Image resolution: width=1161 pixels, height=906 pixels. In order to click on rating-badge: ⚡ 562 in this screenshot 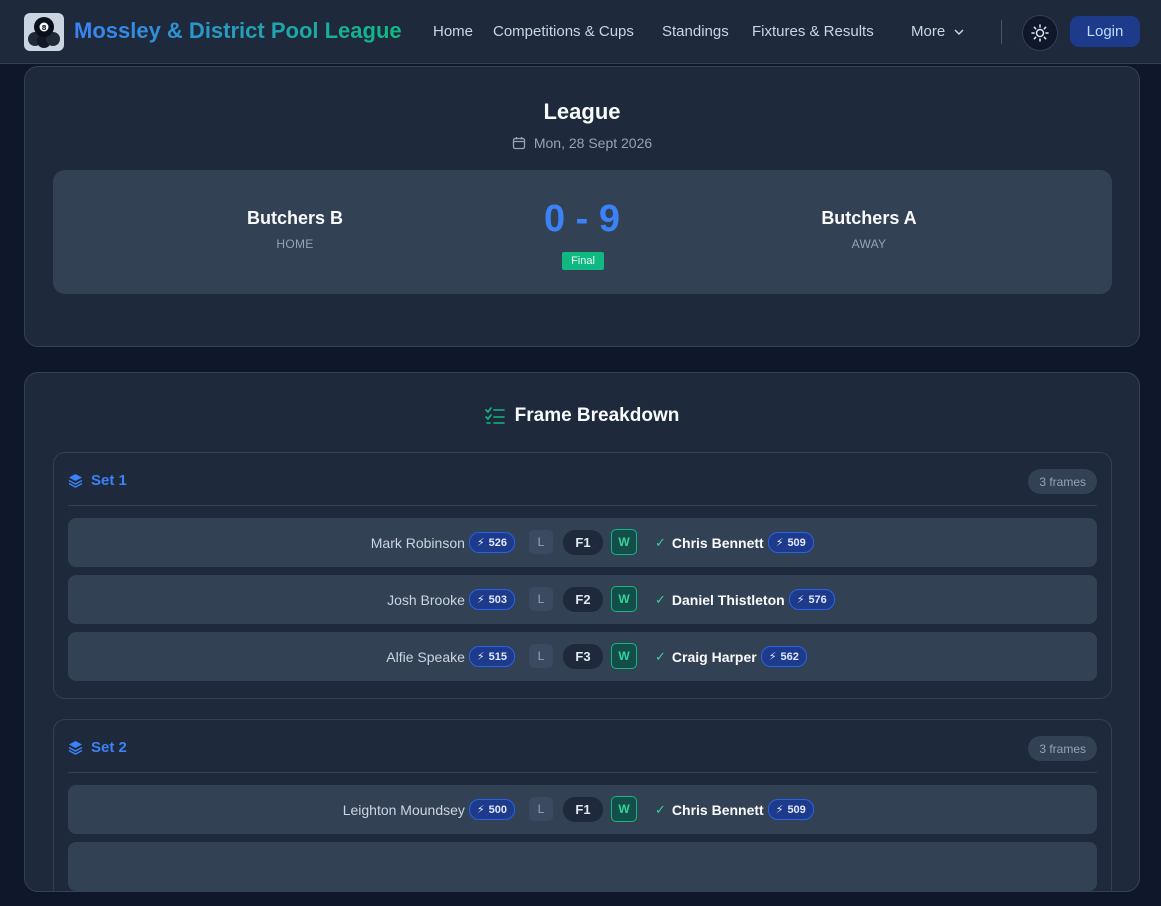, I will do `click(783, 656)`.